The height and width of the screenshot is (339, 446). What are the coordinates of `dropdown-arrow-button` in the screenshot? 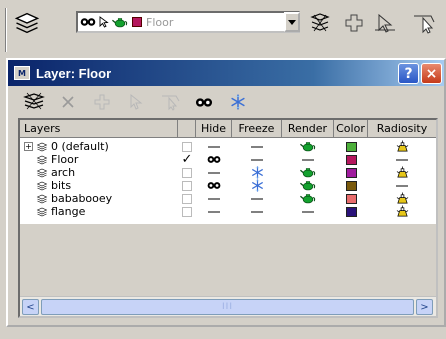 It's located at (292, 22).